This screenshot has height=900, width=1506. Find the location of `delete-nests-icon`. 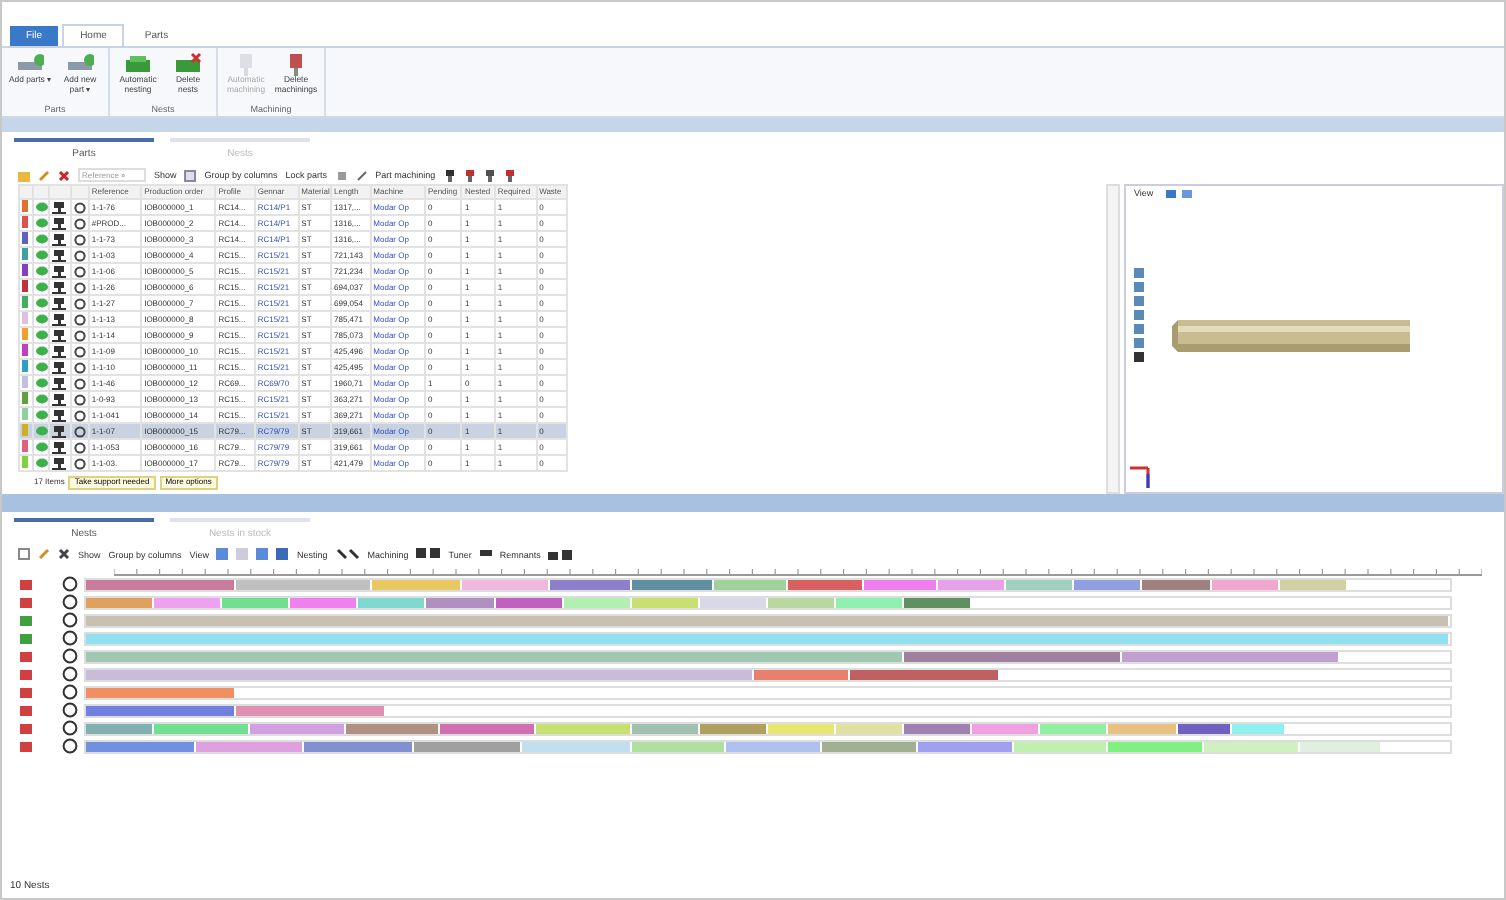

delete-nests-icon is located at coordinates (188, 64).